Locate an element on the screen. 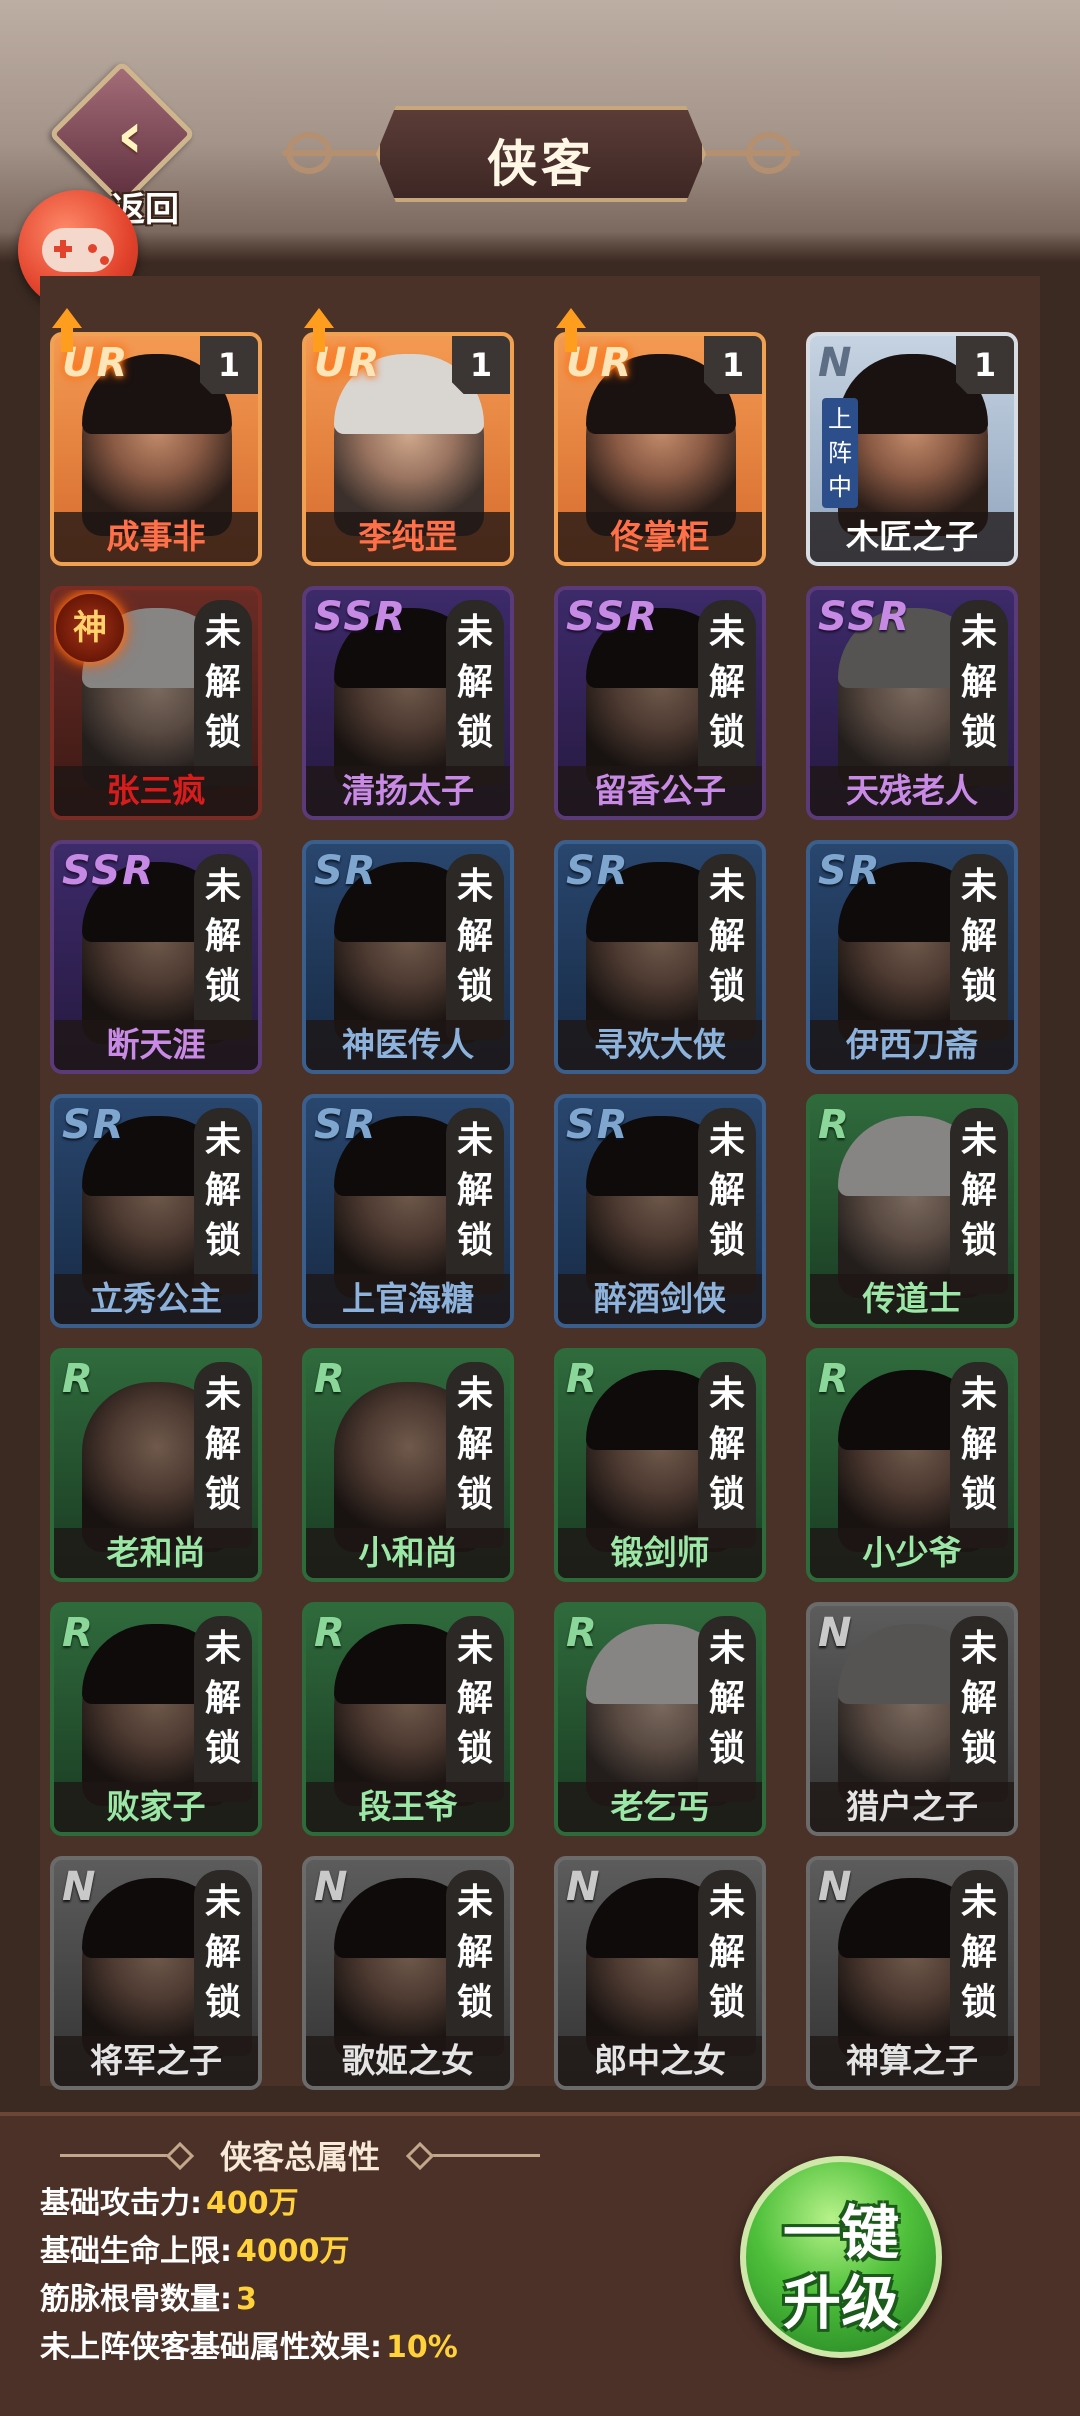 This screenshot has height=2416, width=1080. hero-card: UR 1 佟掌柜 is located at coordinates (660, 449).